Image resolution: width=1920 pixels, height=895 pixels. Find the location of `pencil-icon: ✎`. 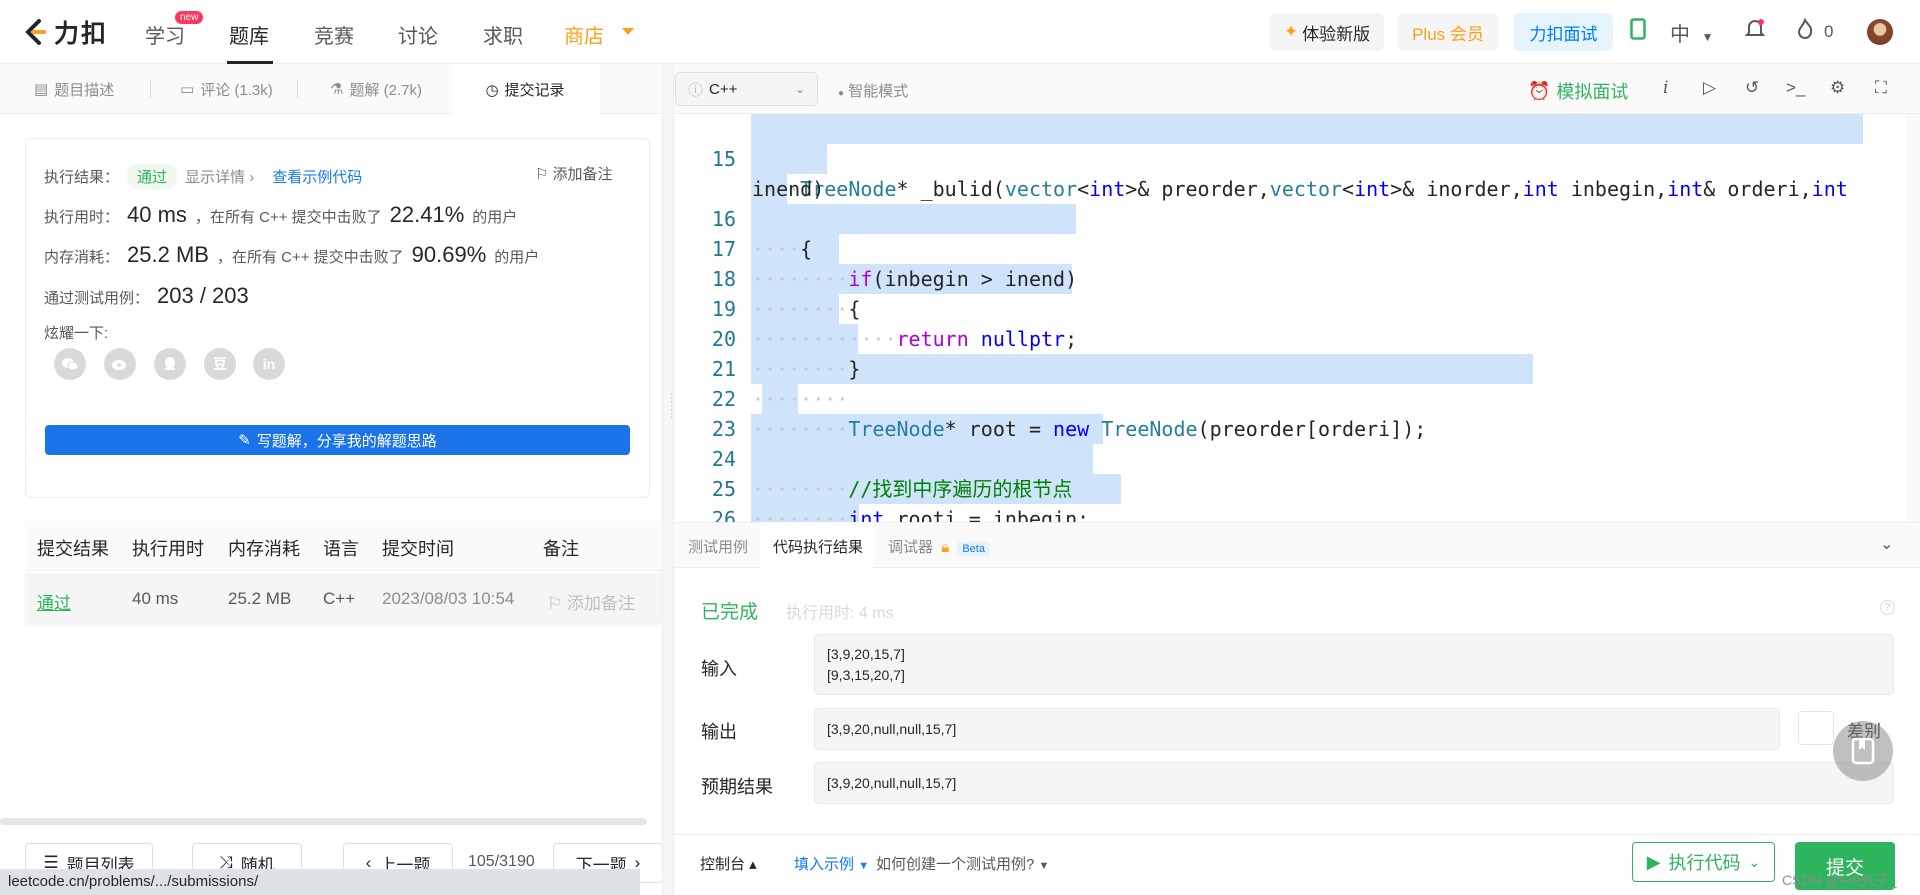

pencil-icon: ✎ is located at coordinates (244, 440).